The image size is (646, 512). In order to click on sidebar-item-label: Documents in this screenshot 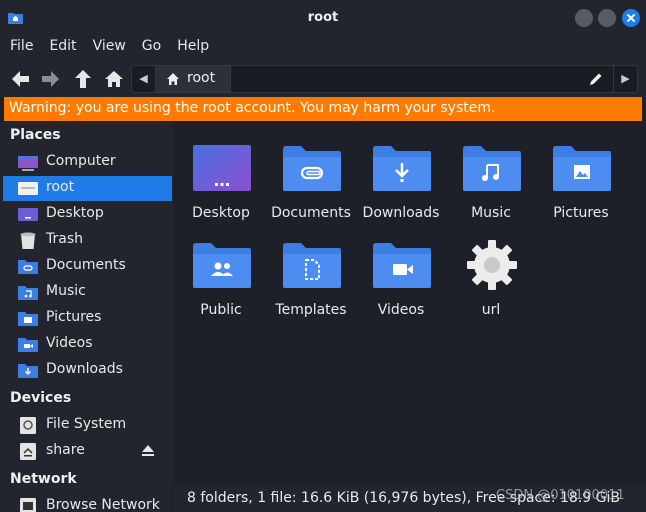, I will do `click(86, 265)`.